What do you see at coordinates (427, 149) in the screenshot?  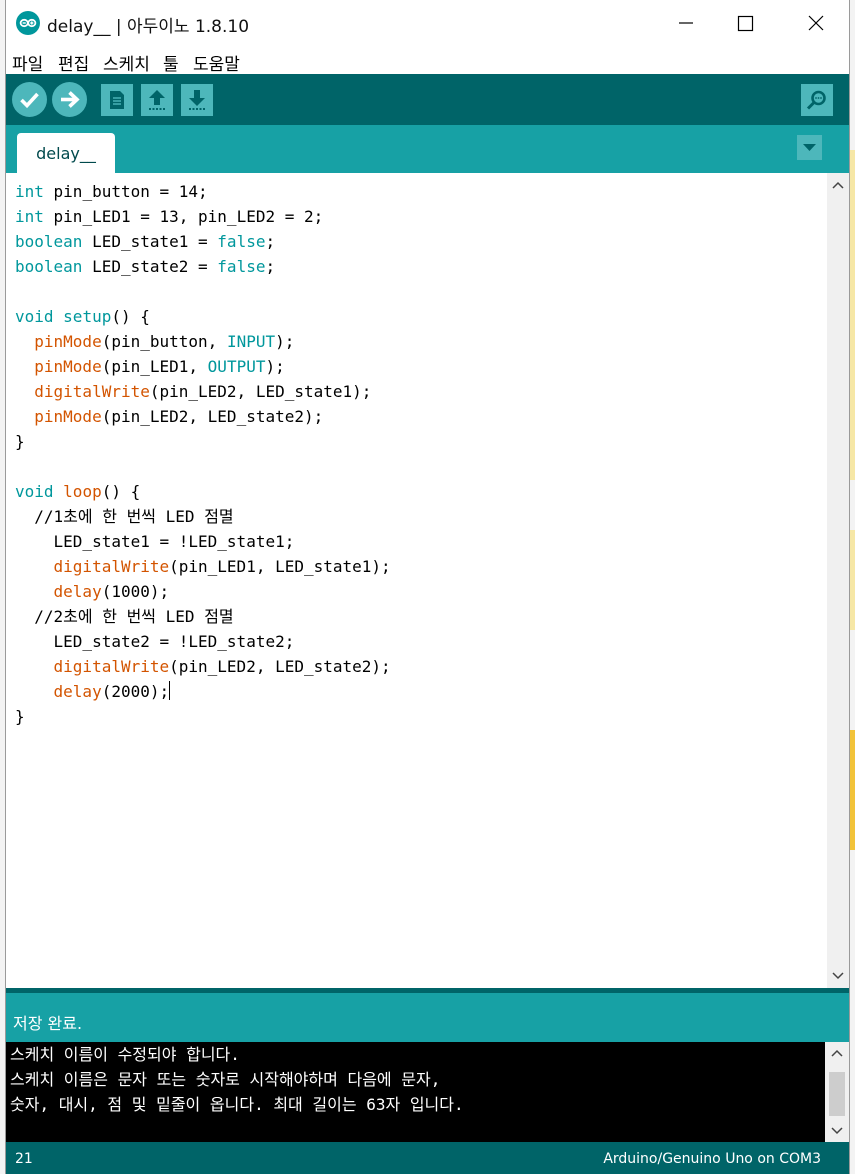 I see `tab-bar: delay__` at bounding box center [427, 149].